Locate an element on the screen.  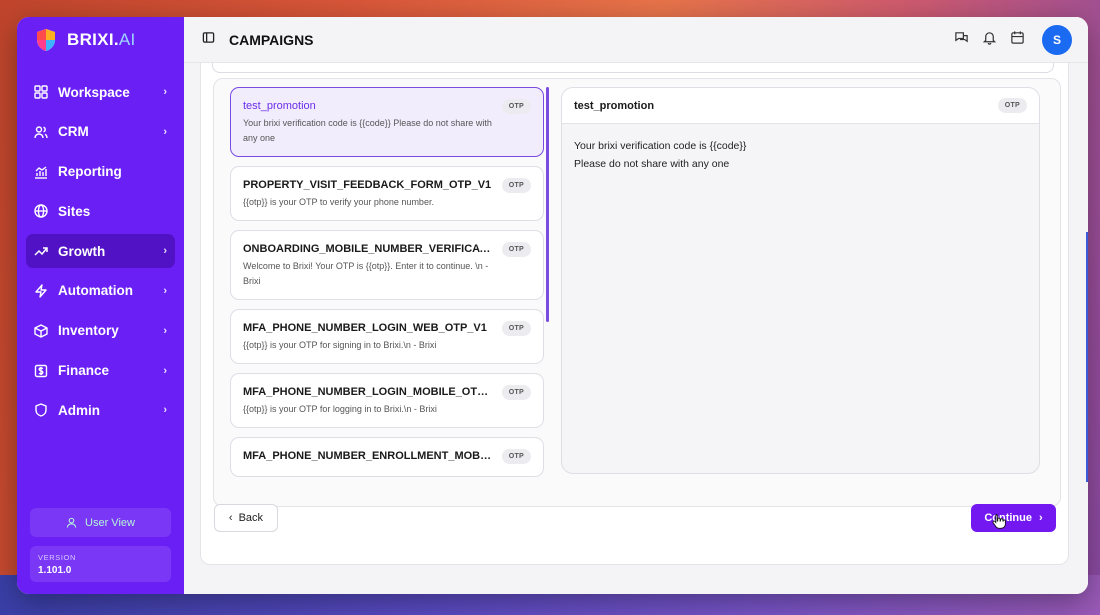
calendar-icon is located at coordinates (1017, 40).